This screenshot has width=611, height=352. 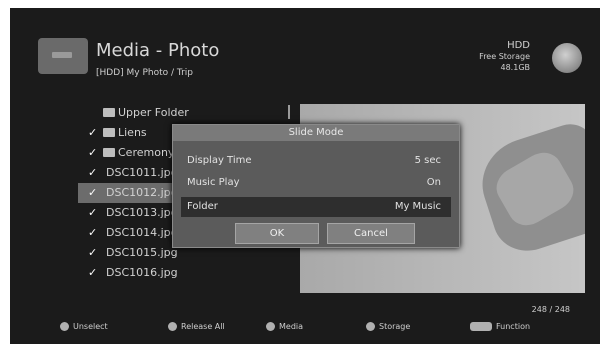 What do you see at coordinates (316, 161) in the screenshot?
I see `option-display-time: Display Time 5 sec` at bounding box center [316, 161].